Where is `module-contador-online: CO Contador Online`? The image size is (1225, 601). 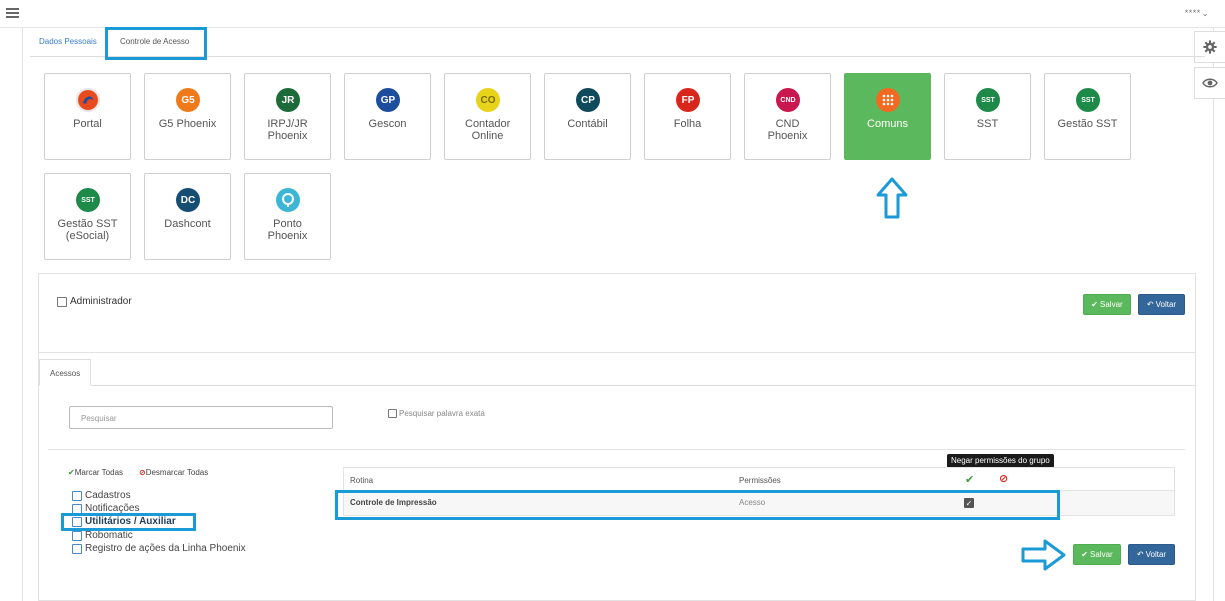 module-contador-online: CO Contador Online is located at coordinates (487, 116).